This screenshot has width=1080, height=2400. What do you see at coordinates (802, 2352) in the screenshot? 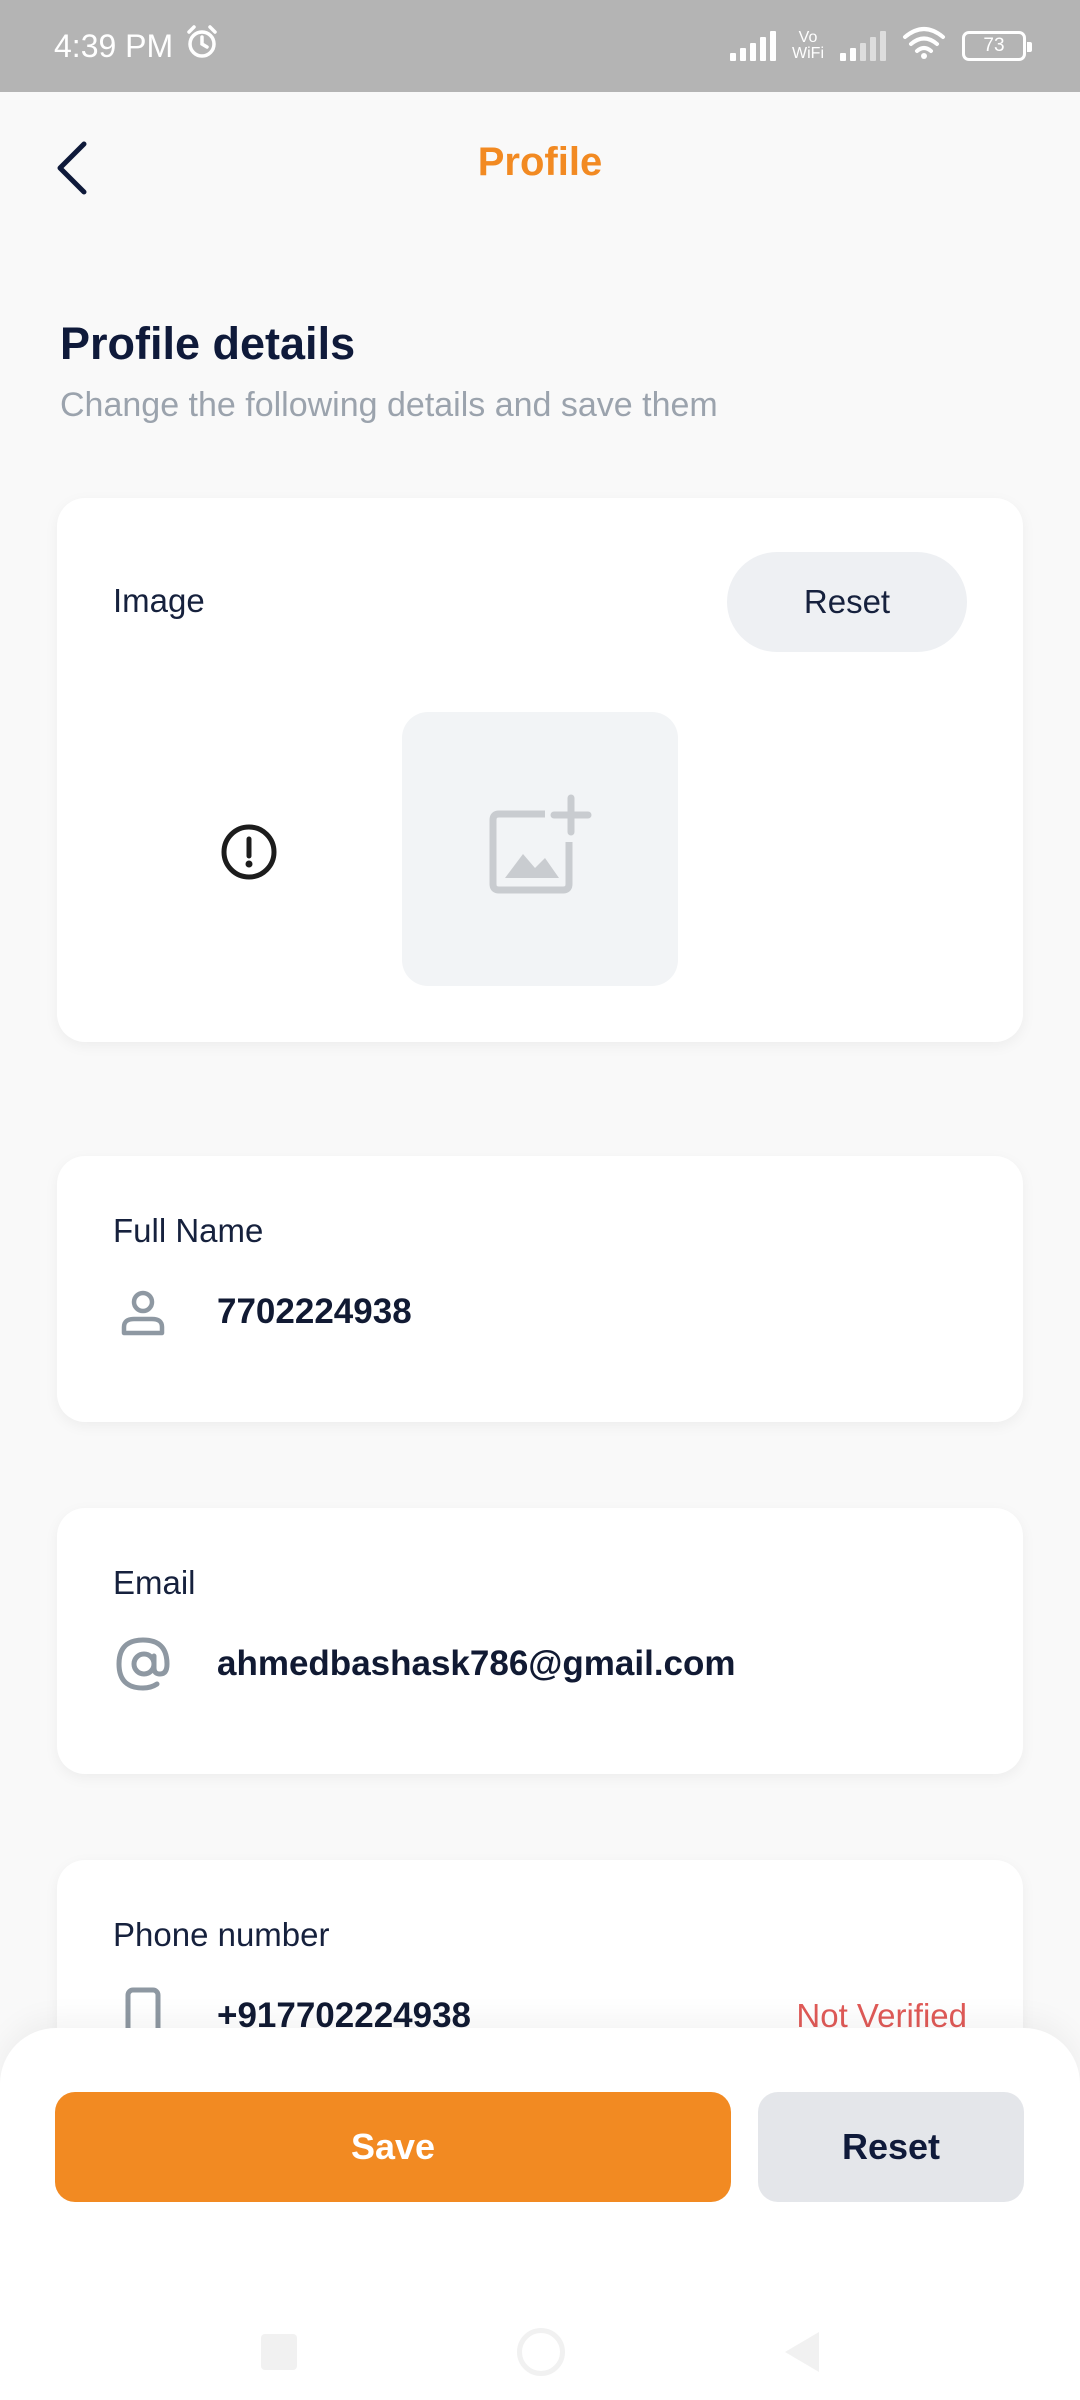
I see `back-triangle-icon` at bounding box center [802, 2352].